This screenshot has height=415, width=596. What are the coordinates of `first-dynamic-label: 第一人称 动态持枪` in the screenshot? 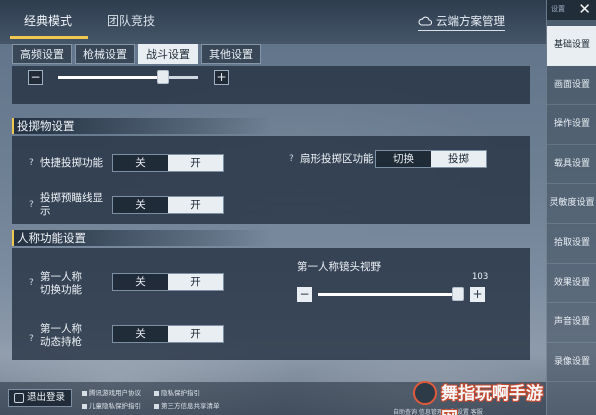 It's located at (61, 336).